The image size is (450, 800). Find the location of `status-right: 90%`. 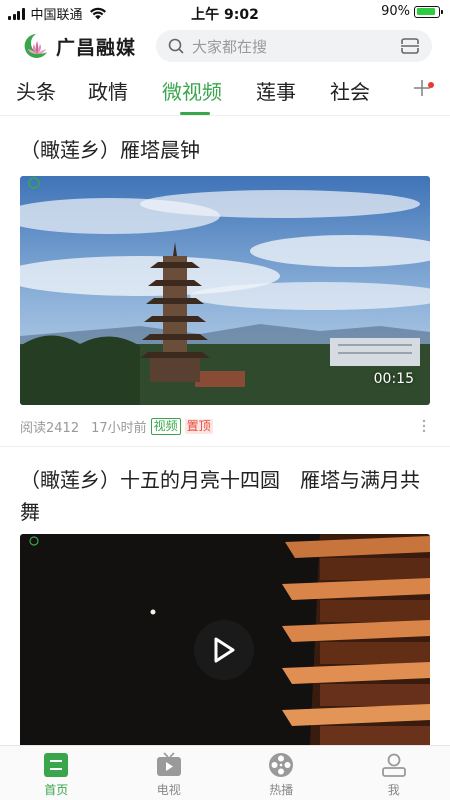

status-right: 90% is located at coordinates (412, 11).